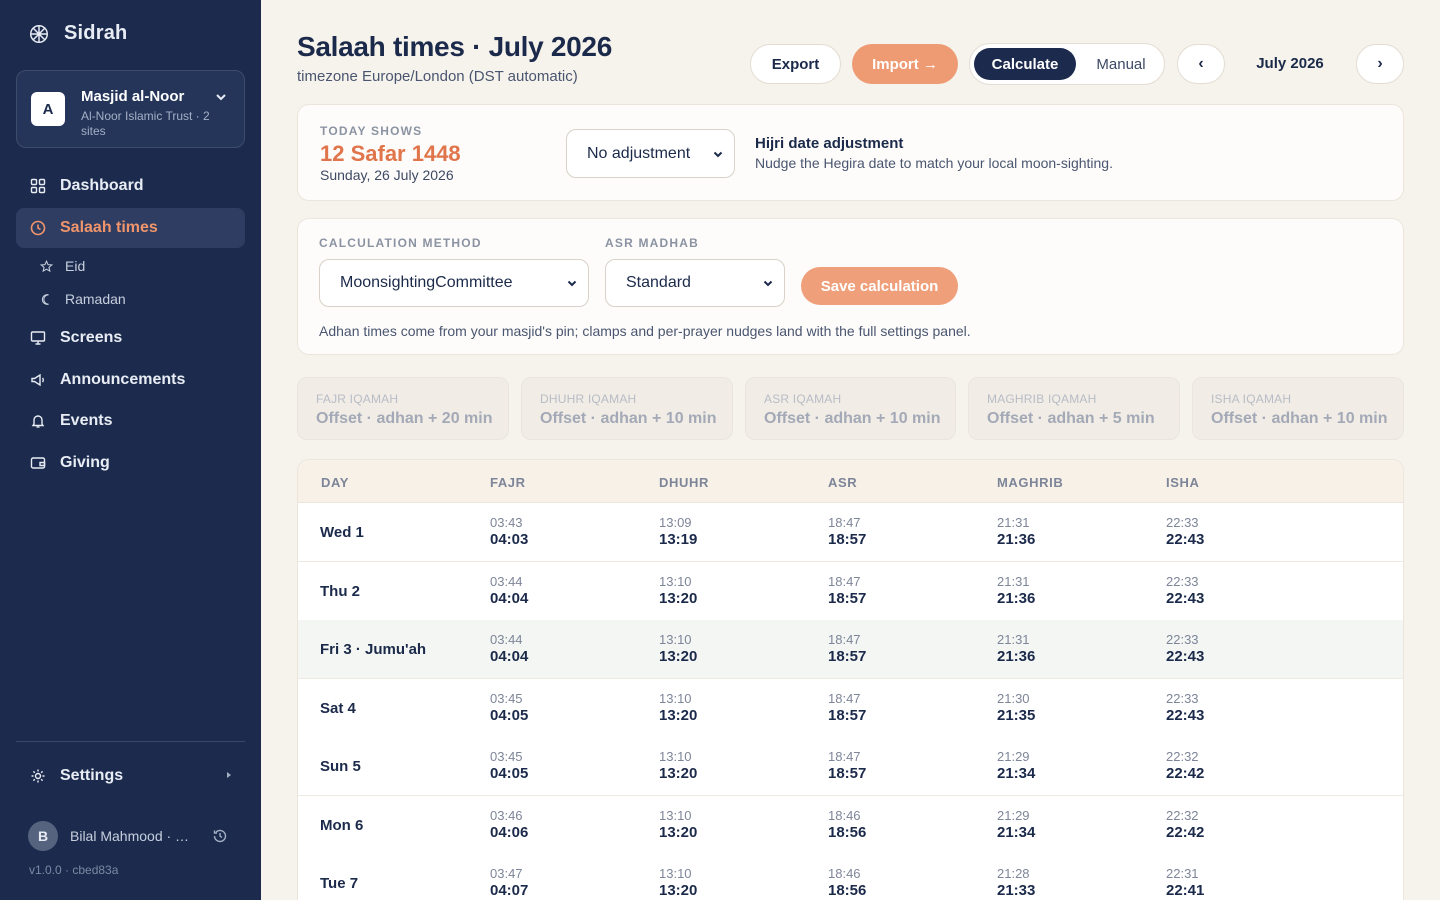 Image resolution: width=1440 pixels, height=900 pixels. Describe the element at coordinates (509, 890) in the screenshot. I see `fajr-iqamah-time: 04:07` at that location.